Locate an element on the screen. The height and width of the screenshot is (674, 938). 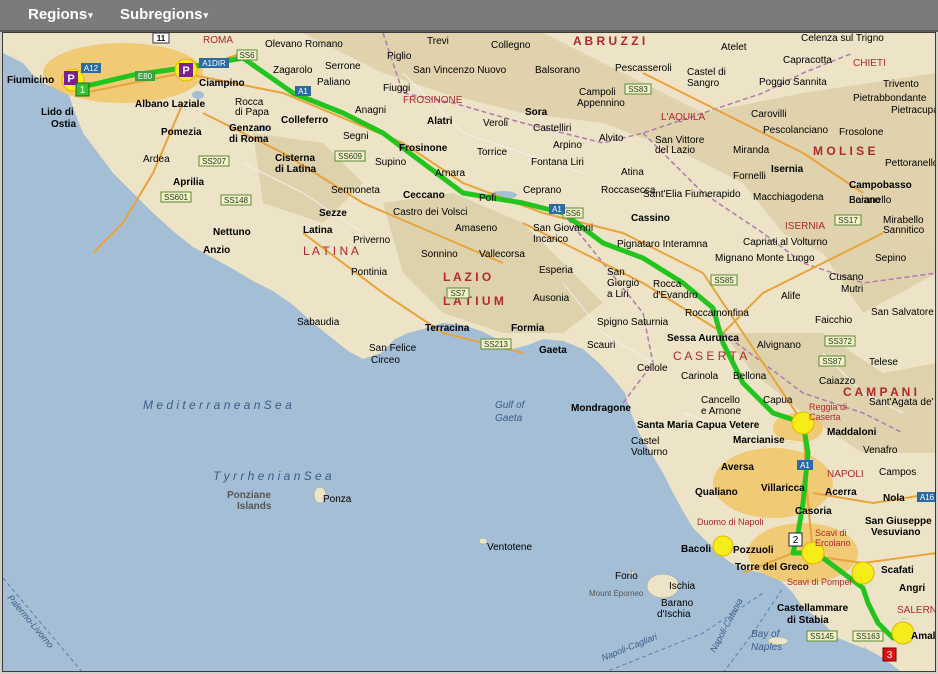
svg-text: d'Ischia is located at coordinates (674, 614).